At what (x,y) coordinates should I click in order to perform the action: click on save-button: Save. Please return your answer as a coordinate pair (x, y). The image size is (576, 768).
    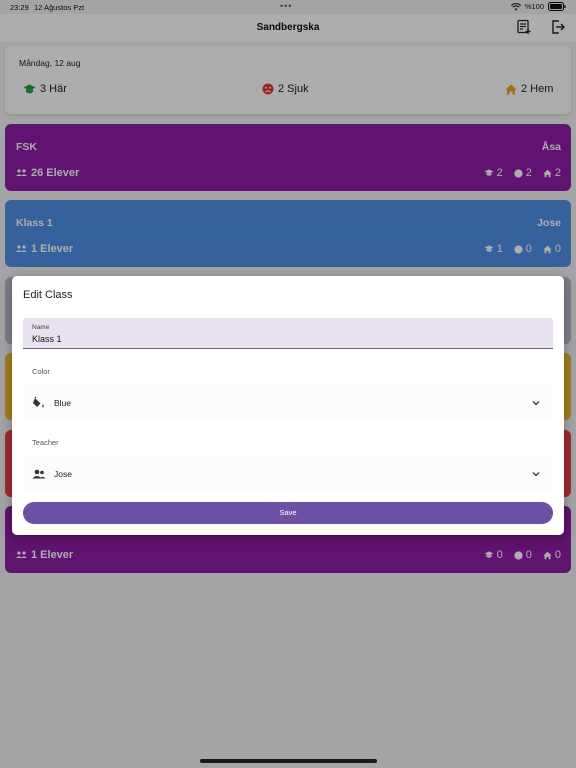
    Looking at the image, I should click on (288, 513).